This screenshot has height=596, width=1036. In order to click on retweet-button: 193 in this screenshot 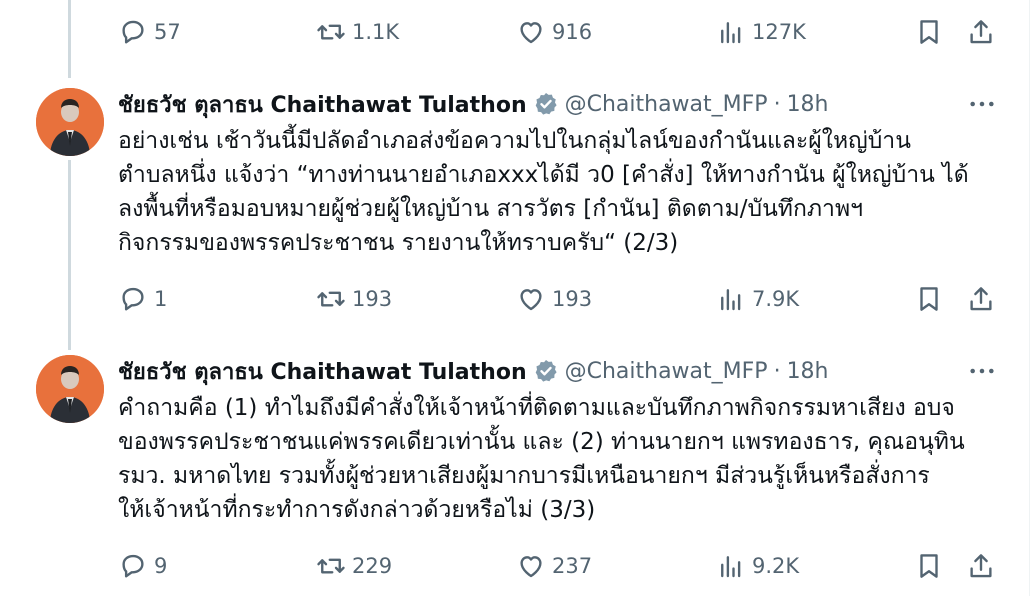, I will do `click(354, 299)`.